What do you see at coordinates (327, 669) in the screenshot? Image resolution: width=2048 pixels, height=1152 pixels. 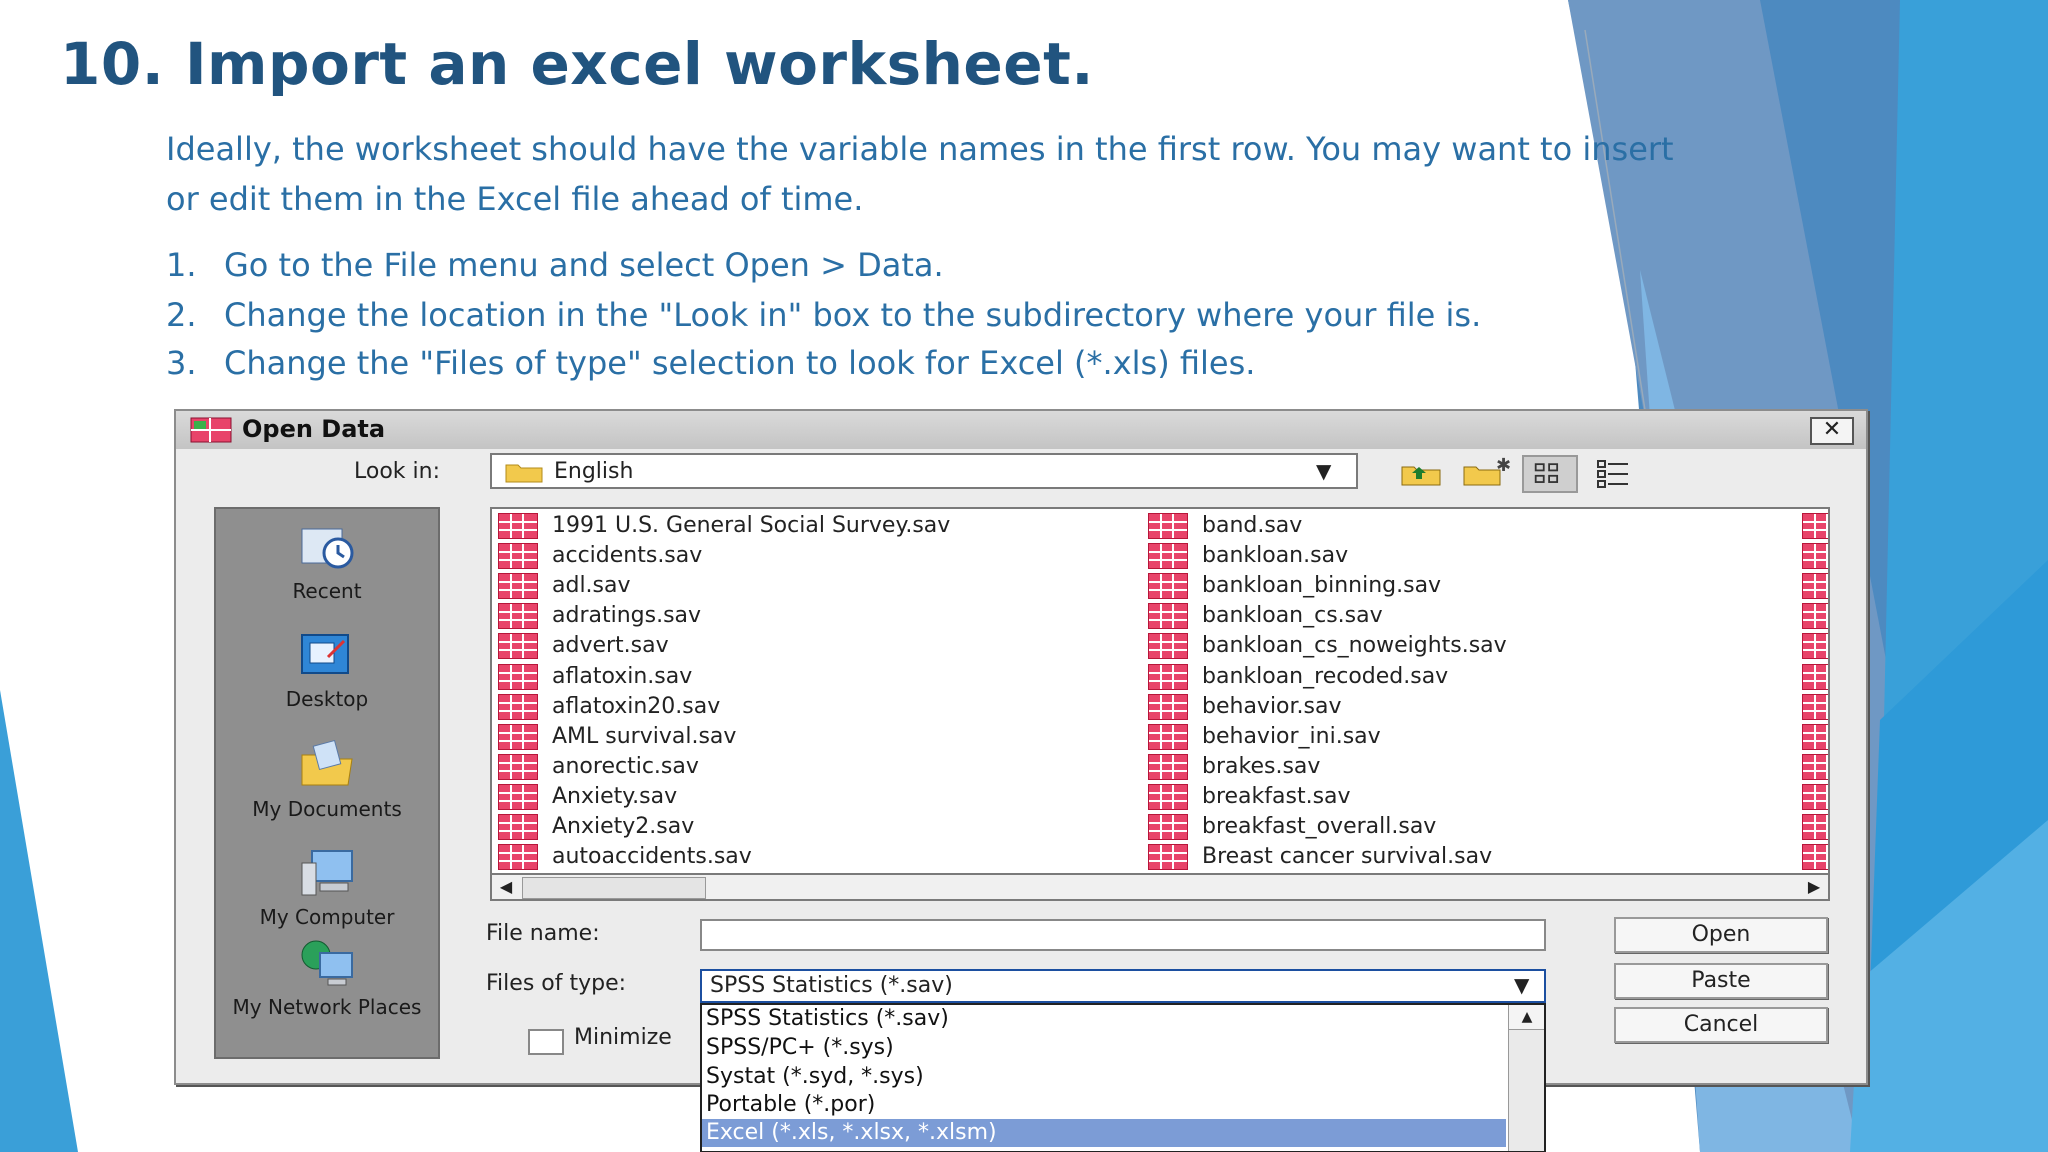 I see `place-desktop: Desktop` at bounding box center [327, 669].